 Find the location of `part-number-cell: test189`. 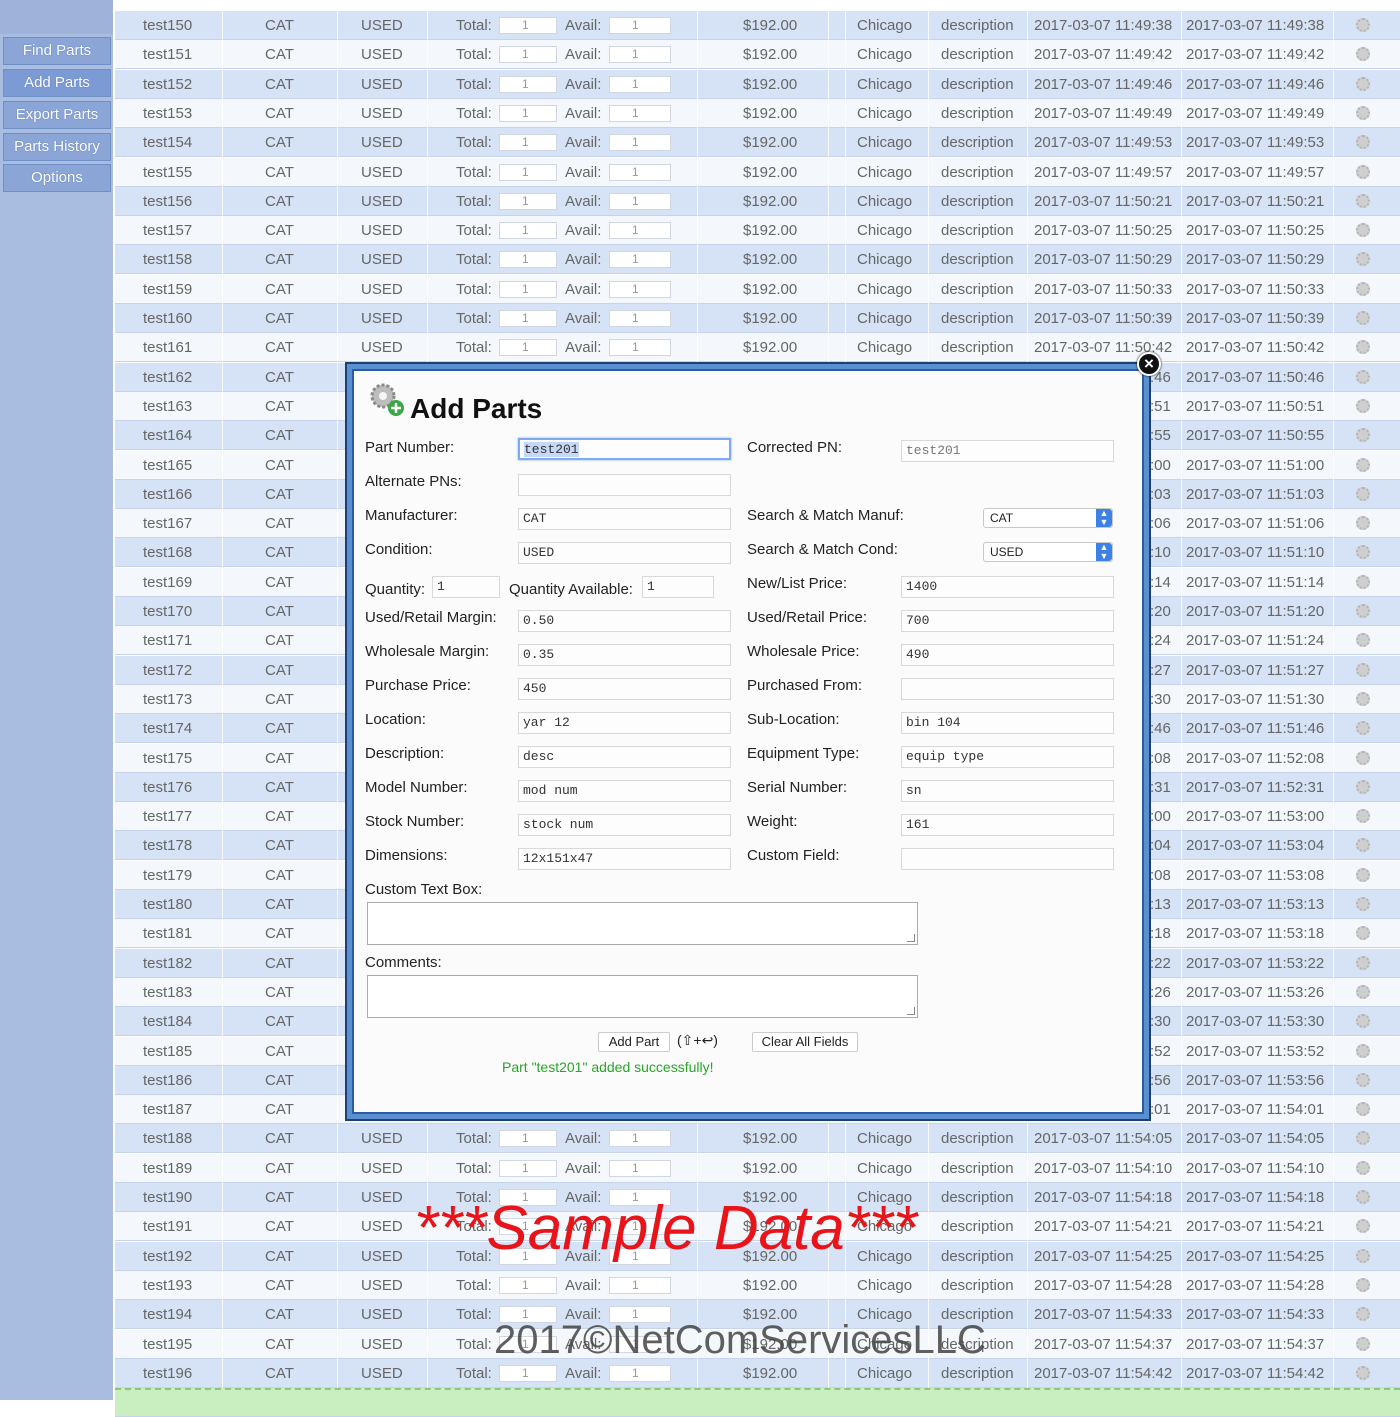

part-number-cell: test189 is located at coordinates (167, 1168).